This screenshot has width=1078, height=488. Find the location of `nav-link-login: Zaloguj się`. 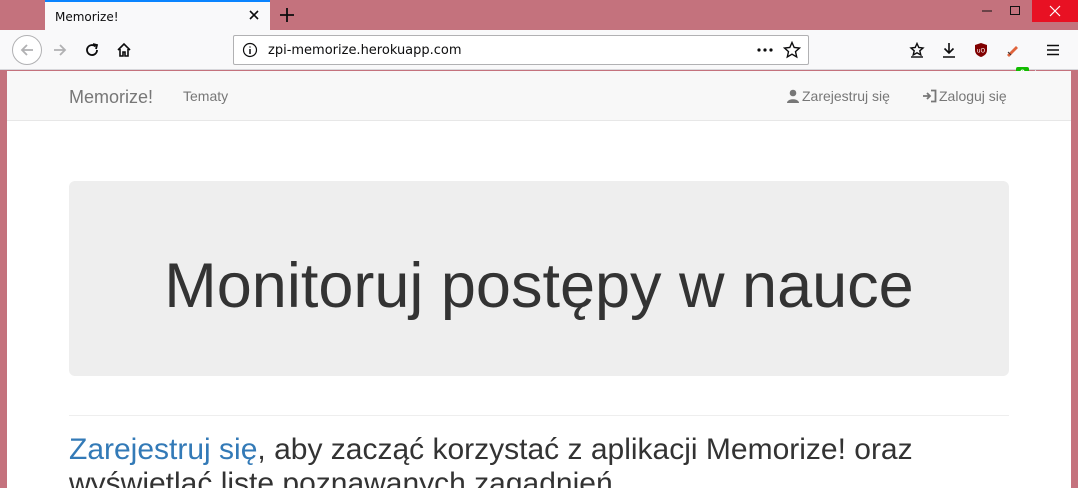

nav-link-login: Zaloguj się is located at coordinates (964, 97).